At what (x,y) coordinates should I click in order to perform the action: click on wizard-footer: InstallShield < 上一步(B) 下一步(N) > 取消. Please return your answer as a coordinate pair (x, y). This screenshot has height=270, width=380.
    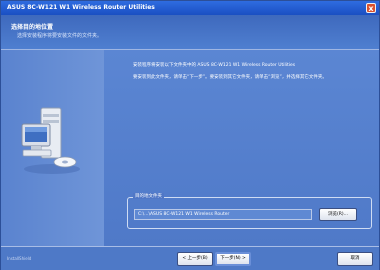
    Looking at the image, I should click on (190, 258).